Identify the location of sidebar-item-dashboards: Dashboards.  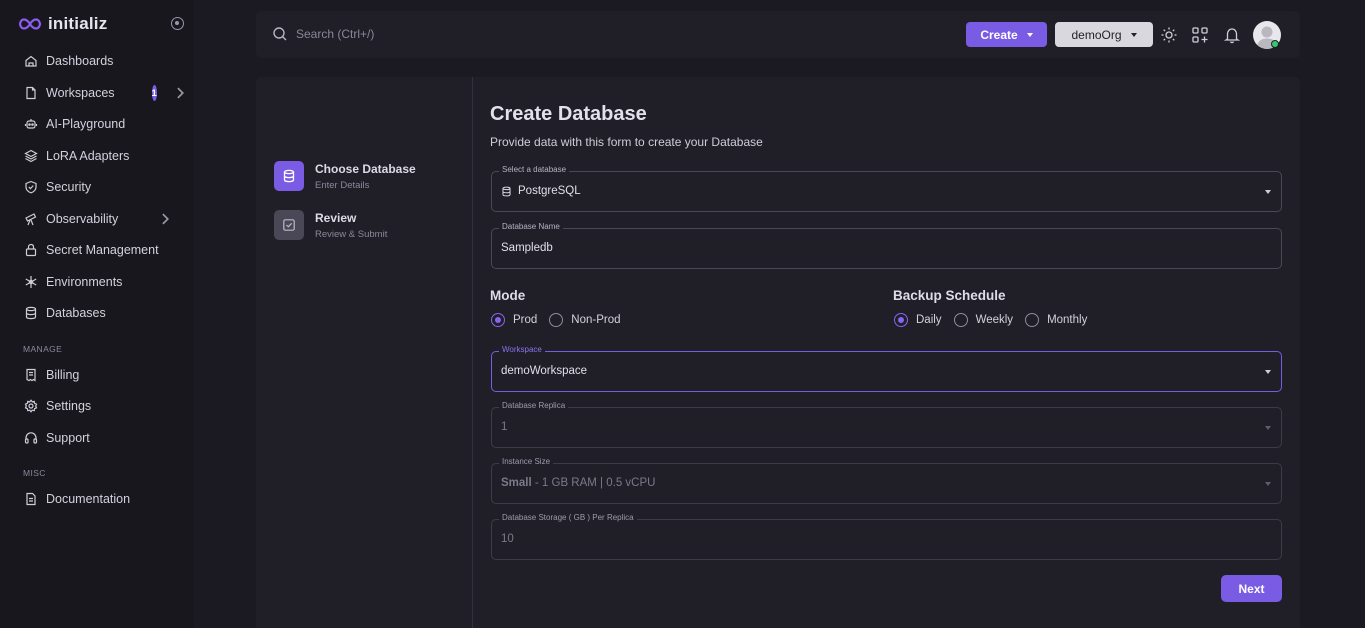
(98, 61).